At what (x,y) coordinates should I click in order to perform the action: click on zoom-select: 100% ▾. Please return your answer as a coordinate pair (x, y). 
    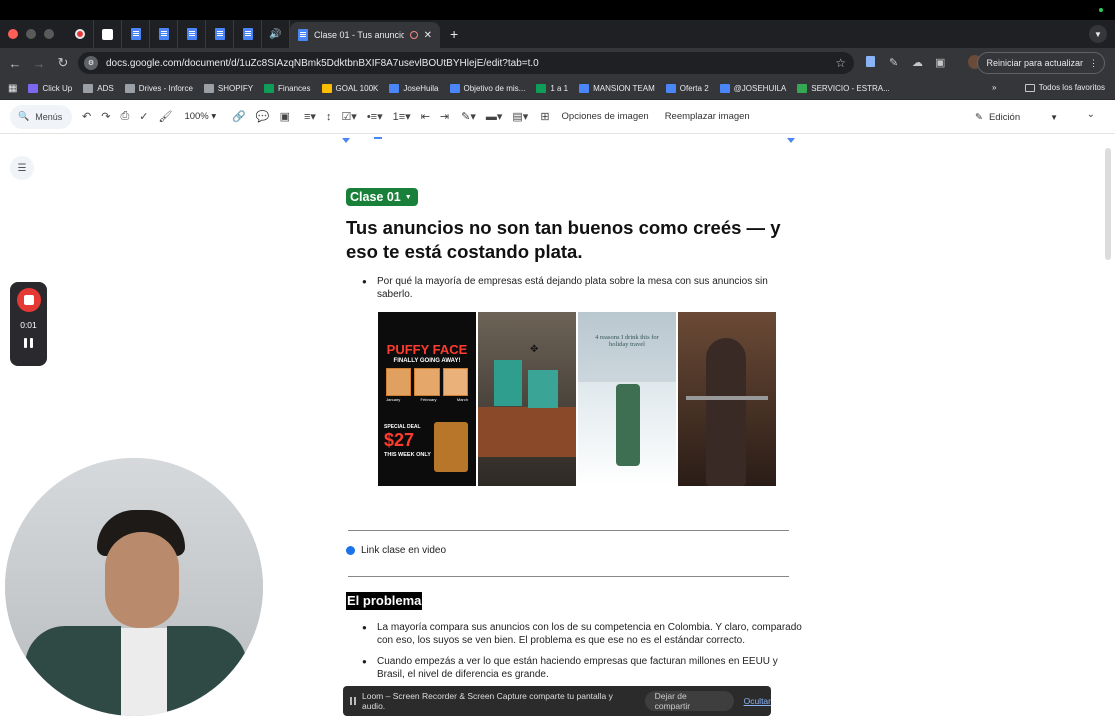
    Looking at the image, I should click on (200, 116).